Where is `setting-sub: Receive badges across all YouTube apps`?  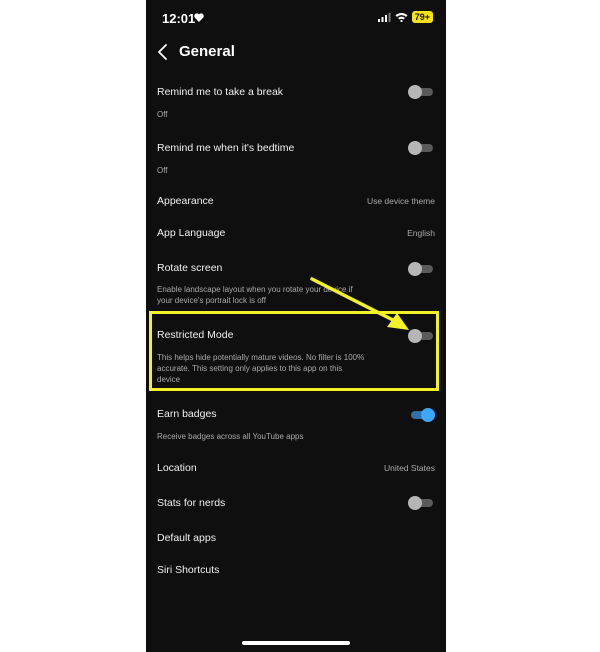 setting-sub: Receive badges across all YouTube apps is located at coordinates (230, 436).